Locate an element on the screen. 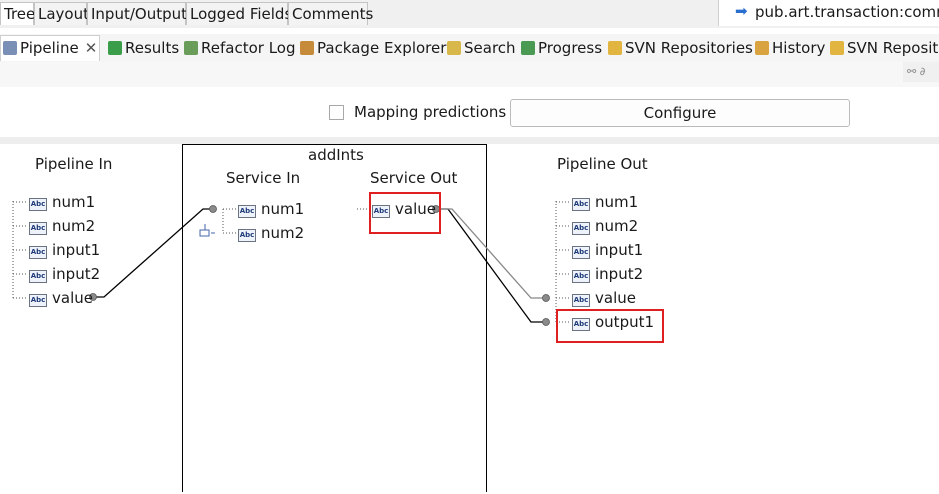  tab-svn-repositories-2: SVN Reposito is located at coordinates (884, 48).